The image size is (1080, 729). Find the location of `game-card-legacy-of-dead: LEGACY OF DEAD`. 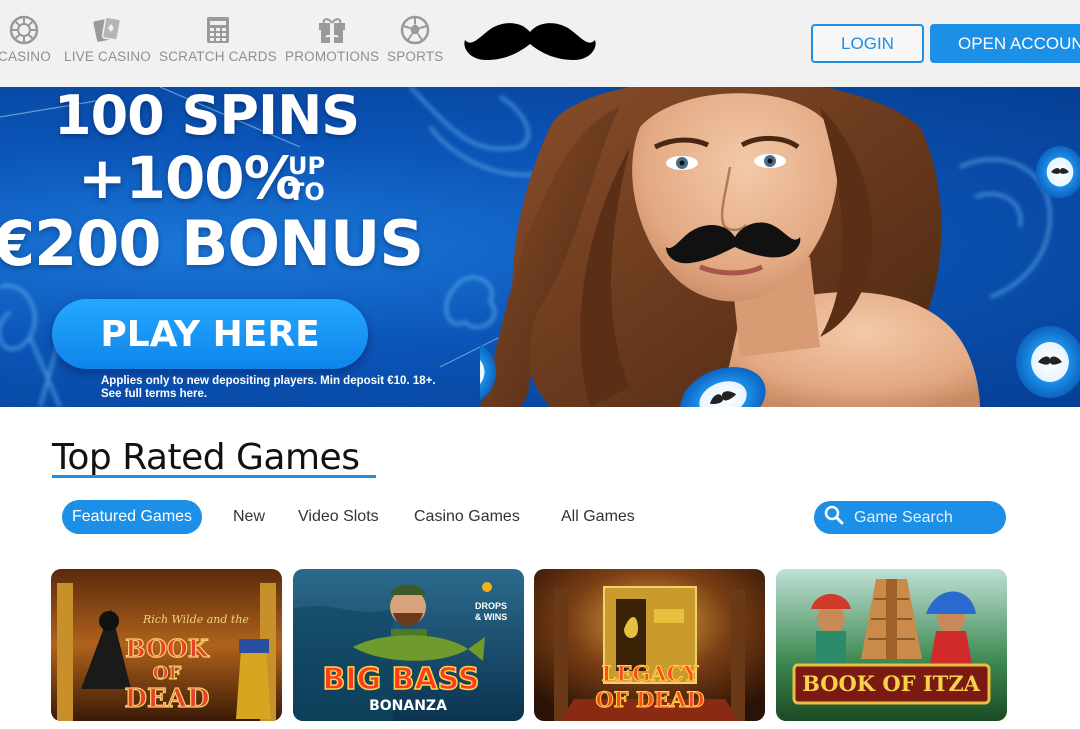

game-card-legacy-of-dead: LEGACY OF DEAD is located at coordinates (649, 645).